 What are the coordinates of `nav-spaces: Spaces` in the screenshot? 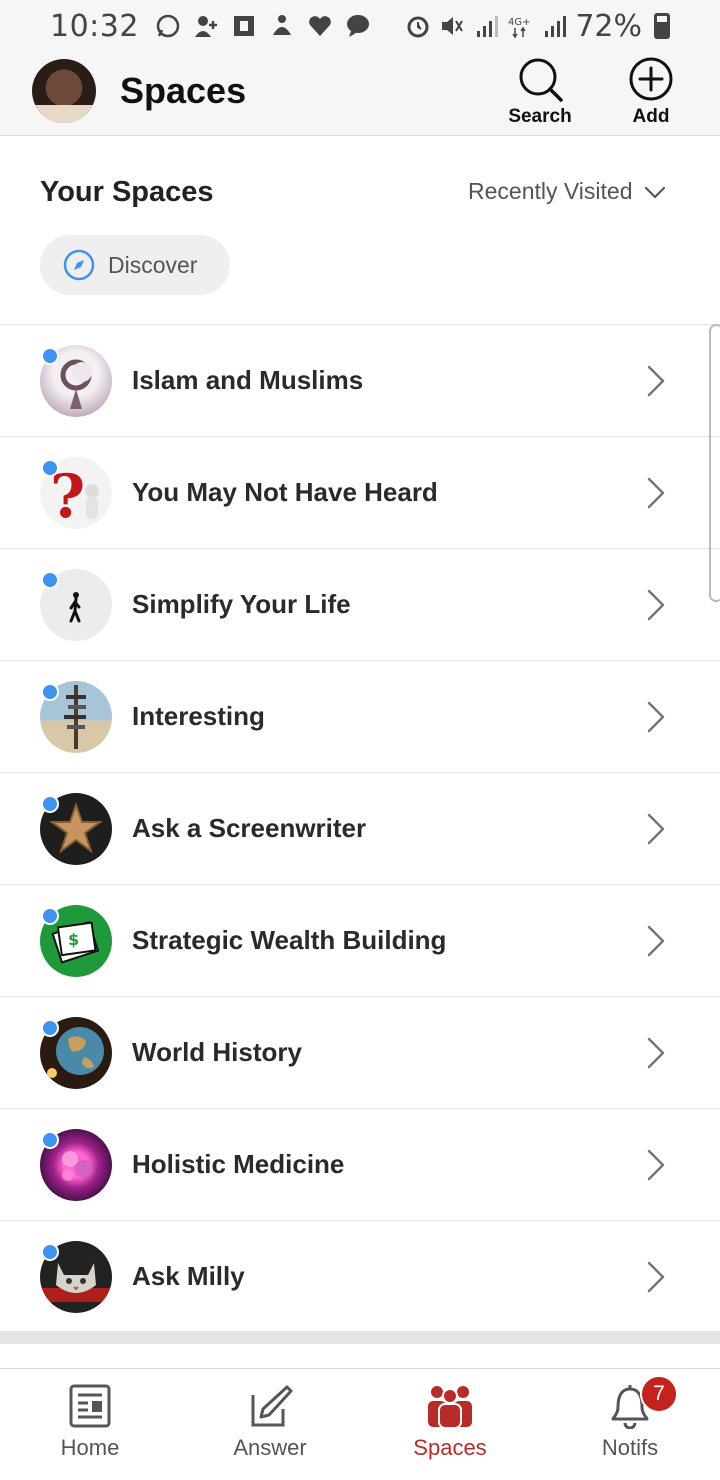 It's located at (450, 1424).